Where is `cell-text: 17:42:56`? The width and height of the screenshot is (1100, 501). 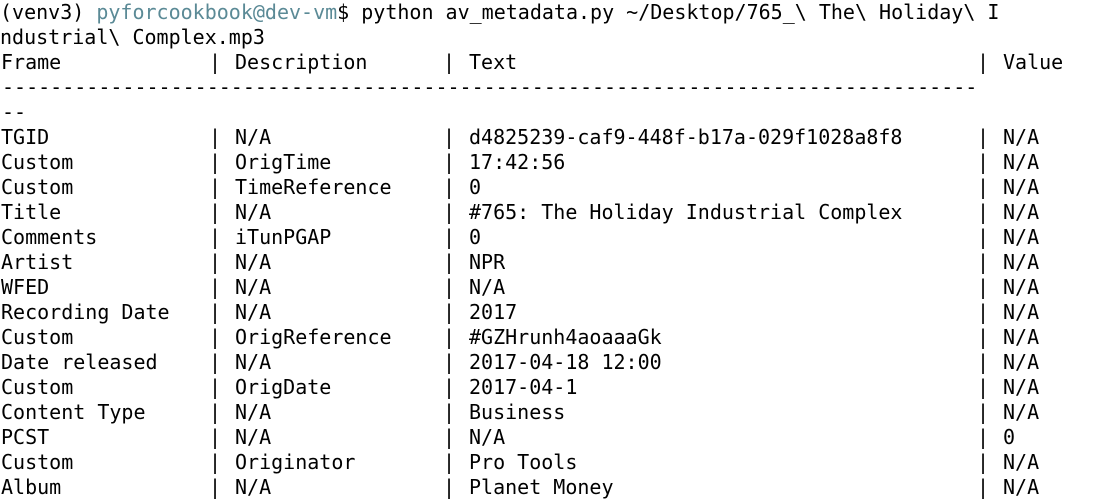 cell-text: 17:42:56 is located at coordinates (517, 162).